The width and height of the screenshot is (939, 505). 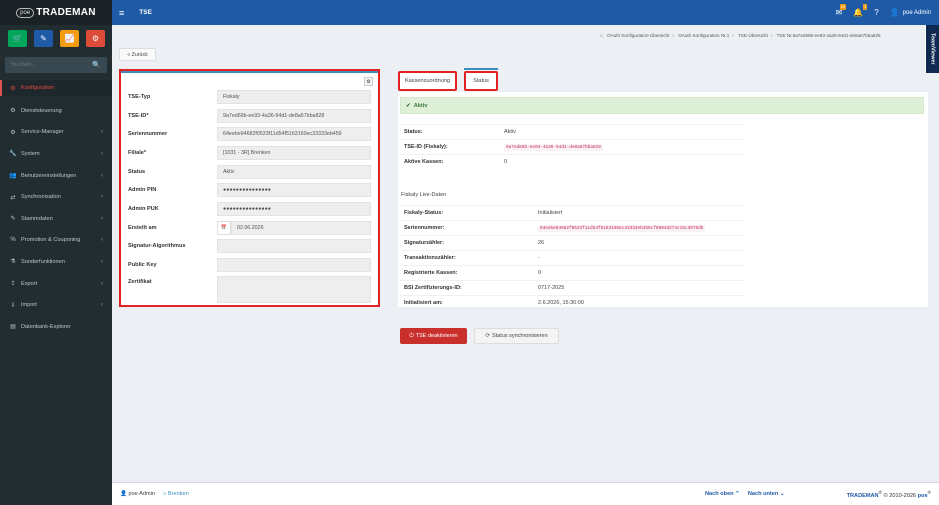 I want to click on form-row-erstellt: Erstellt am 📅 02.06.2026, so click(x=252, y=228).